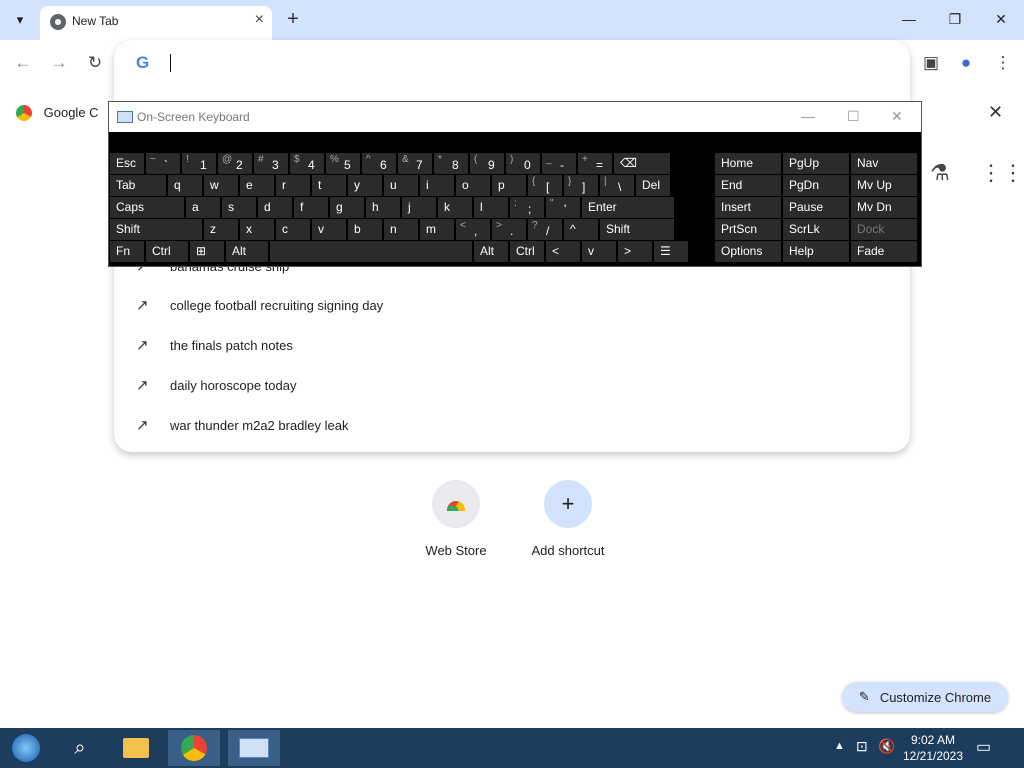 Image resolution: width=1024 pixels, height=768 pixels. Describe the element at coordinates (897, 116) in the screenshot. I see `osk-close-button: ✕` at that location.